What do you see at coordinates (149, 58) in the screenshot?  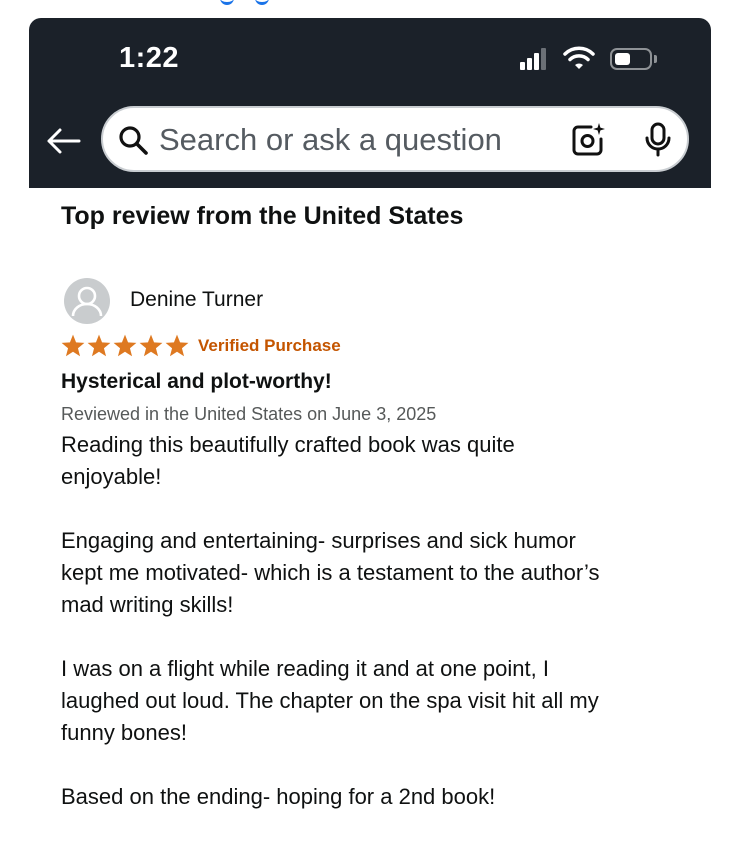 I see `status-time: 1:22` at bounding box center [149, 58].